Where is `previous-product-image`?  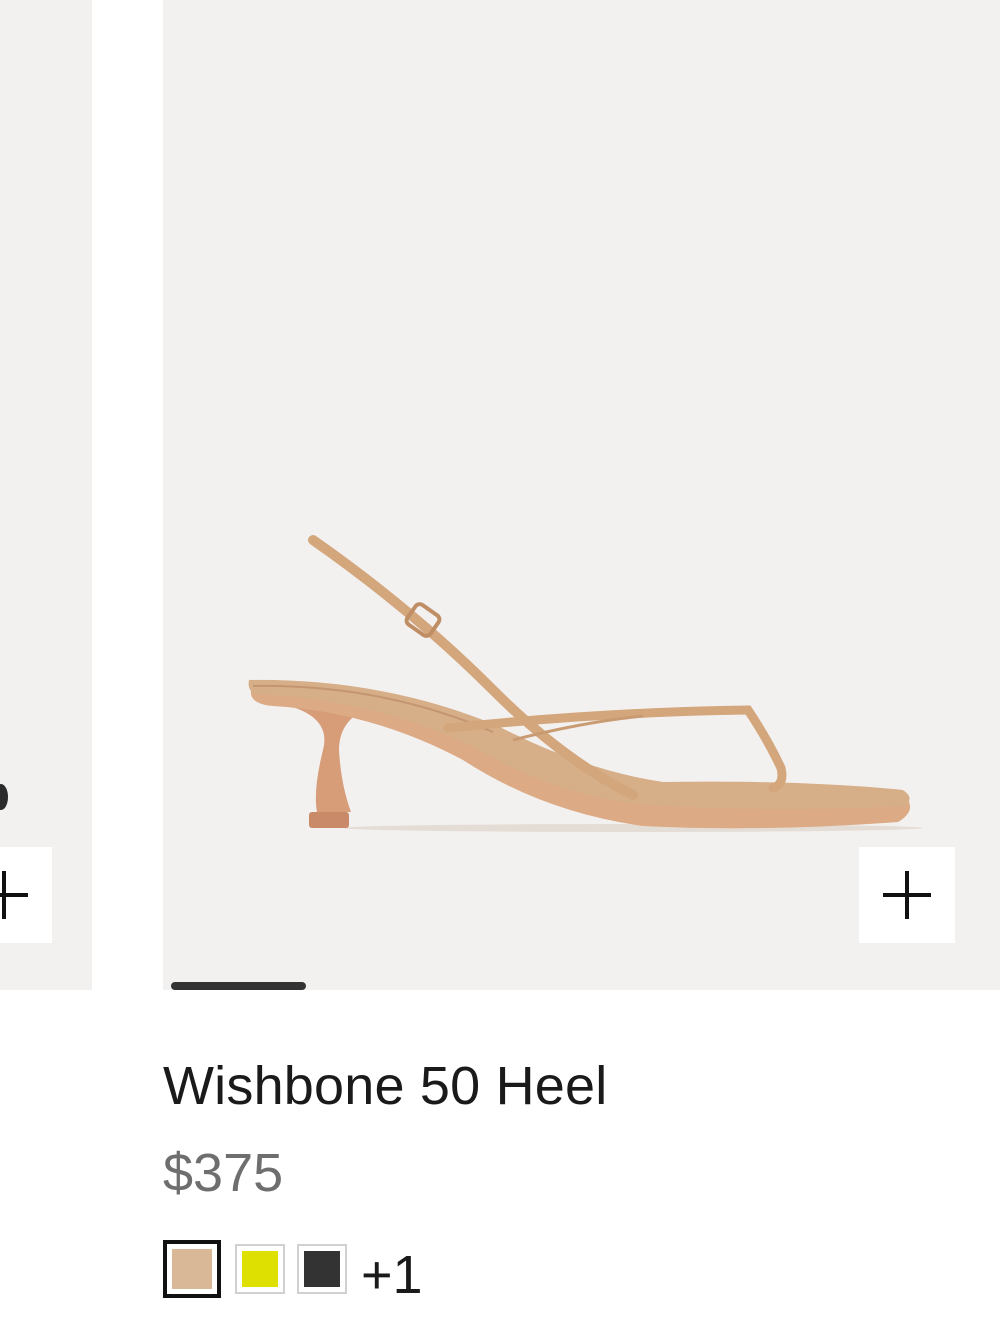 previous-product-image is located at coordinates (46, 495).